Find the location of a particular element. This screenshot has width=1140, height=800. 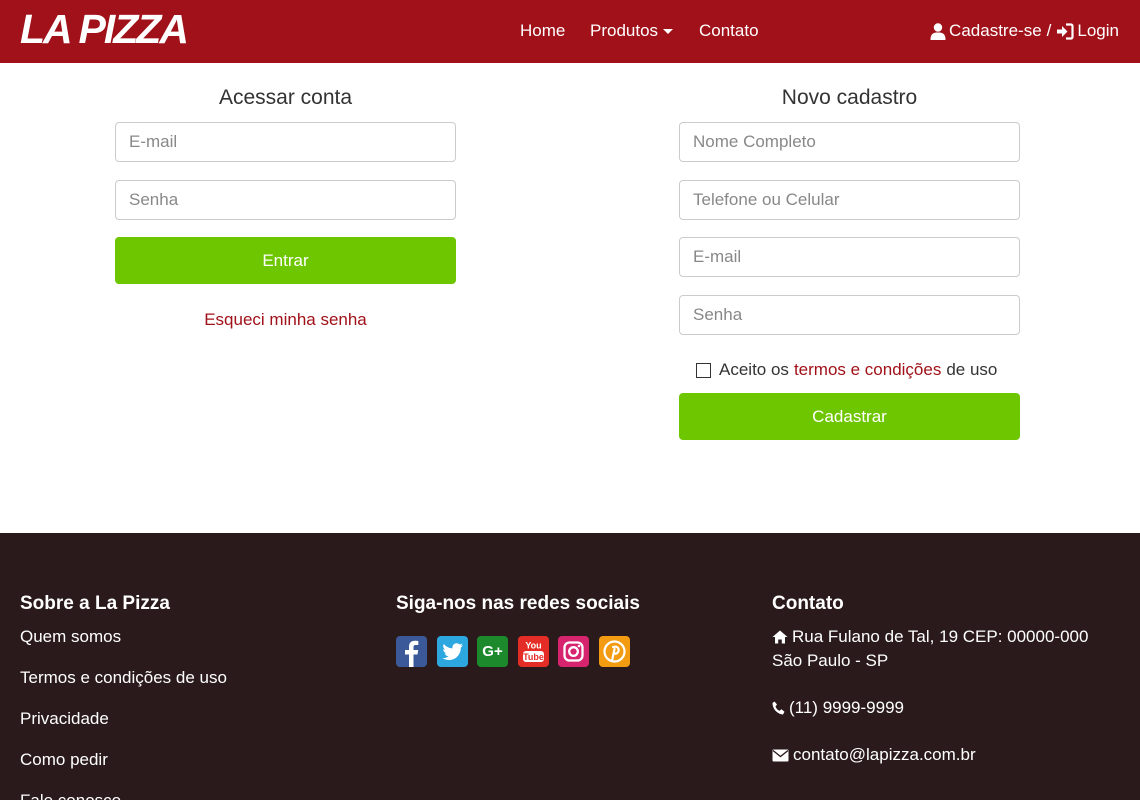

pinterest-icon is located at coordinates (614, 651).